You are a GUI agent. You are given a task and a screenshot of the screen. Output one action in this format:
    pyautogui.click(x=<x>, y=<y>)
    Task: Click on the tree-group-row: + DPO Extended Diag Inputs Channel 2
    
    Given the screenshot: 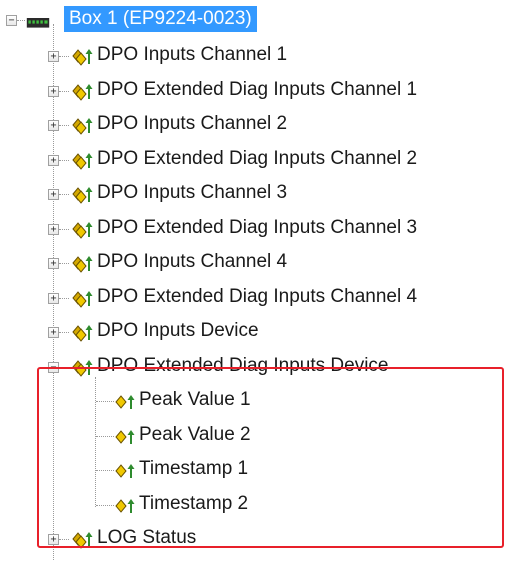 What is the action you would take?
    pyautogui.click(x=262, y=161)
    